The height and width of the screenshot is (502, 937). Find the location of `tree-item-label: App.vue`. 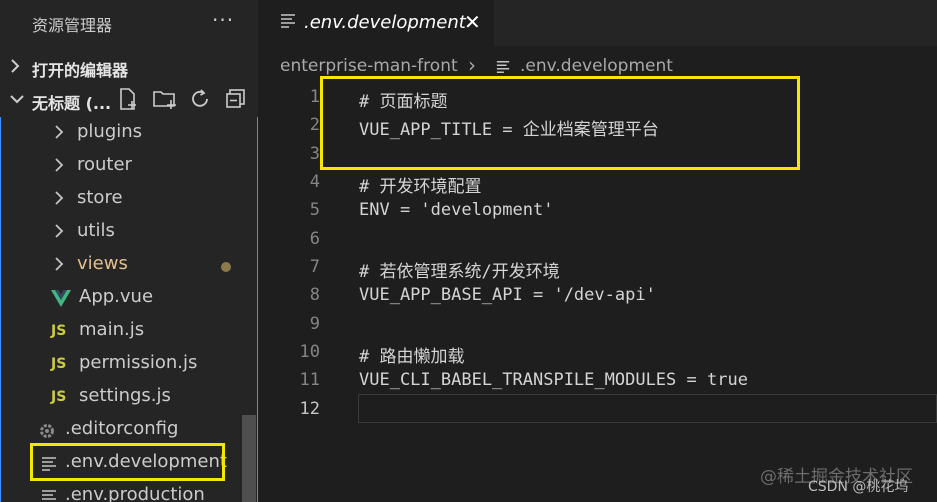

tree-item-label: App.vue is located at coordinates (116, 296).